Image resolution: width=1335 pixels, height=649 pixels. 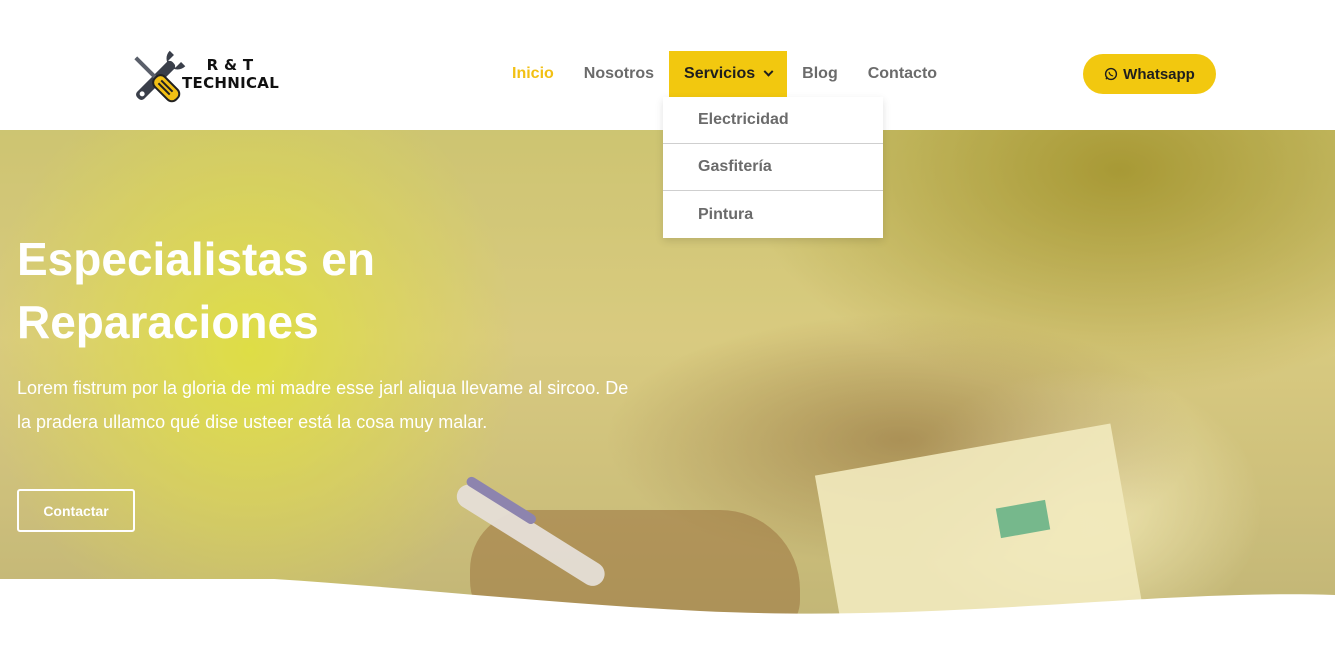 I want to click on hero-title-line2: Reparaciones, so click(x=168, y=322).